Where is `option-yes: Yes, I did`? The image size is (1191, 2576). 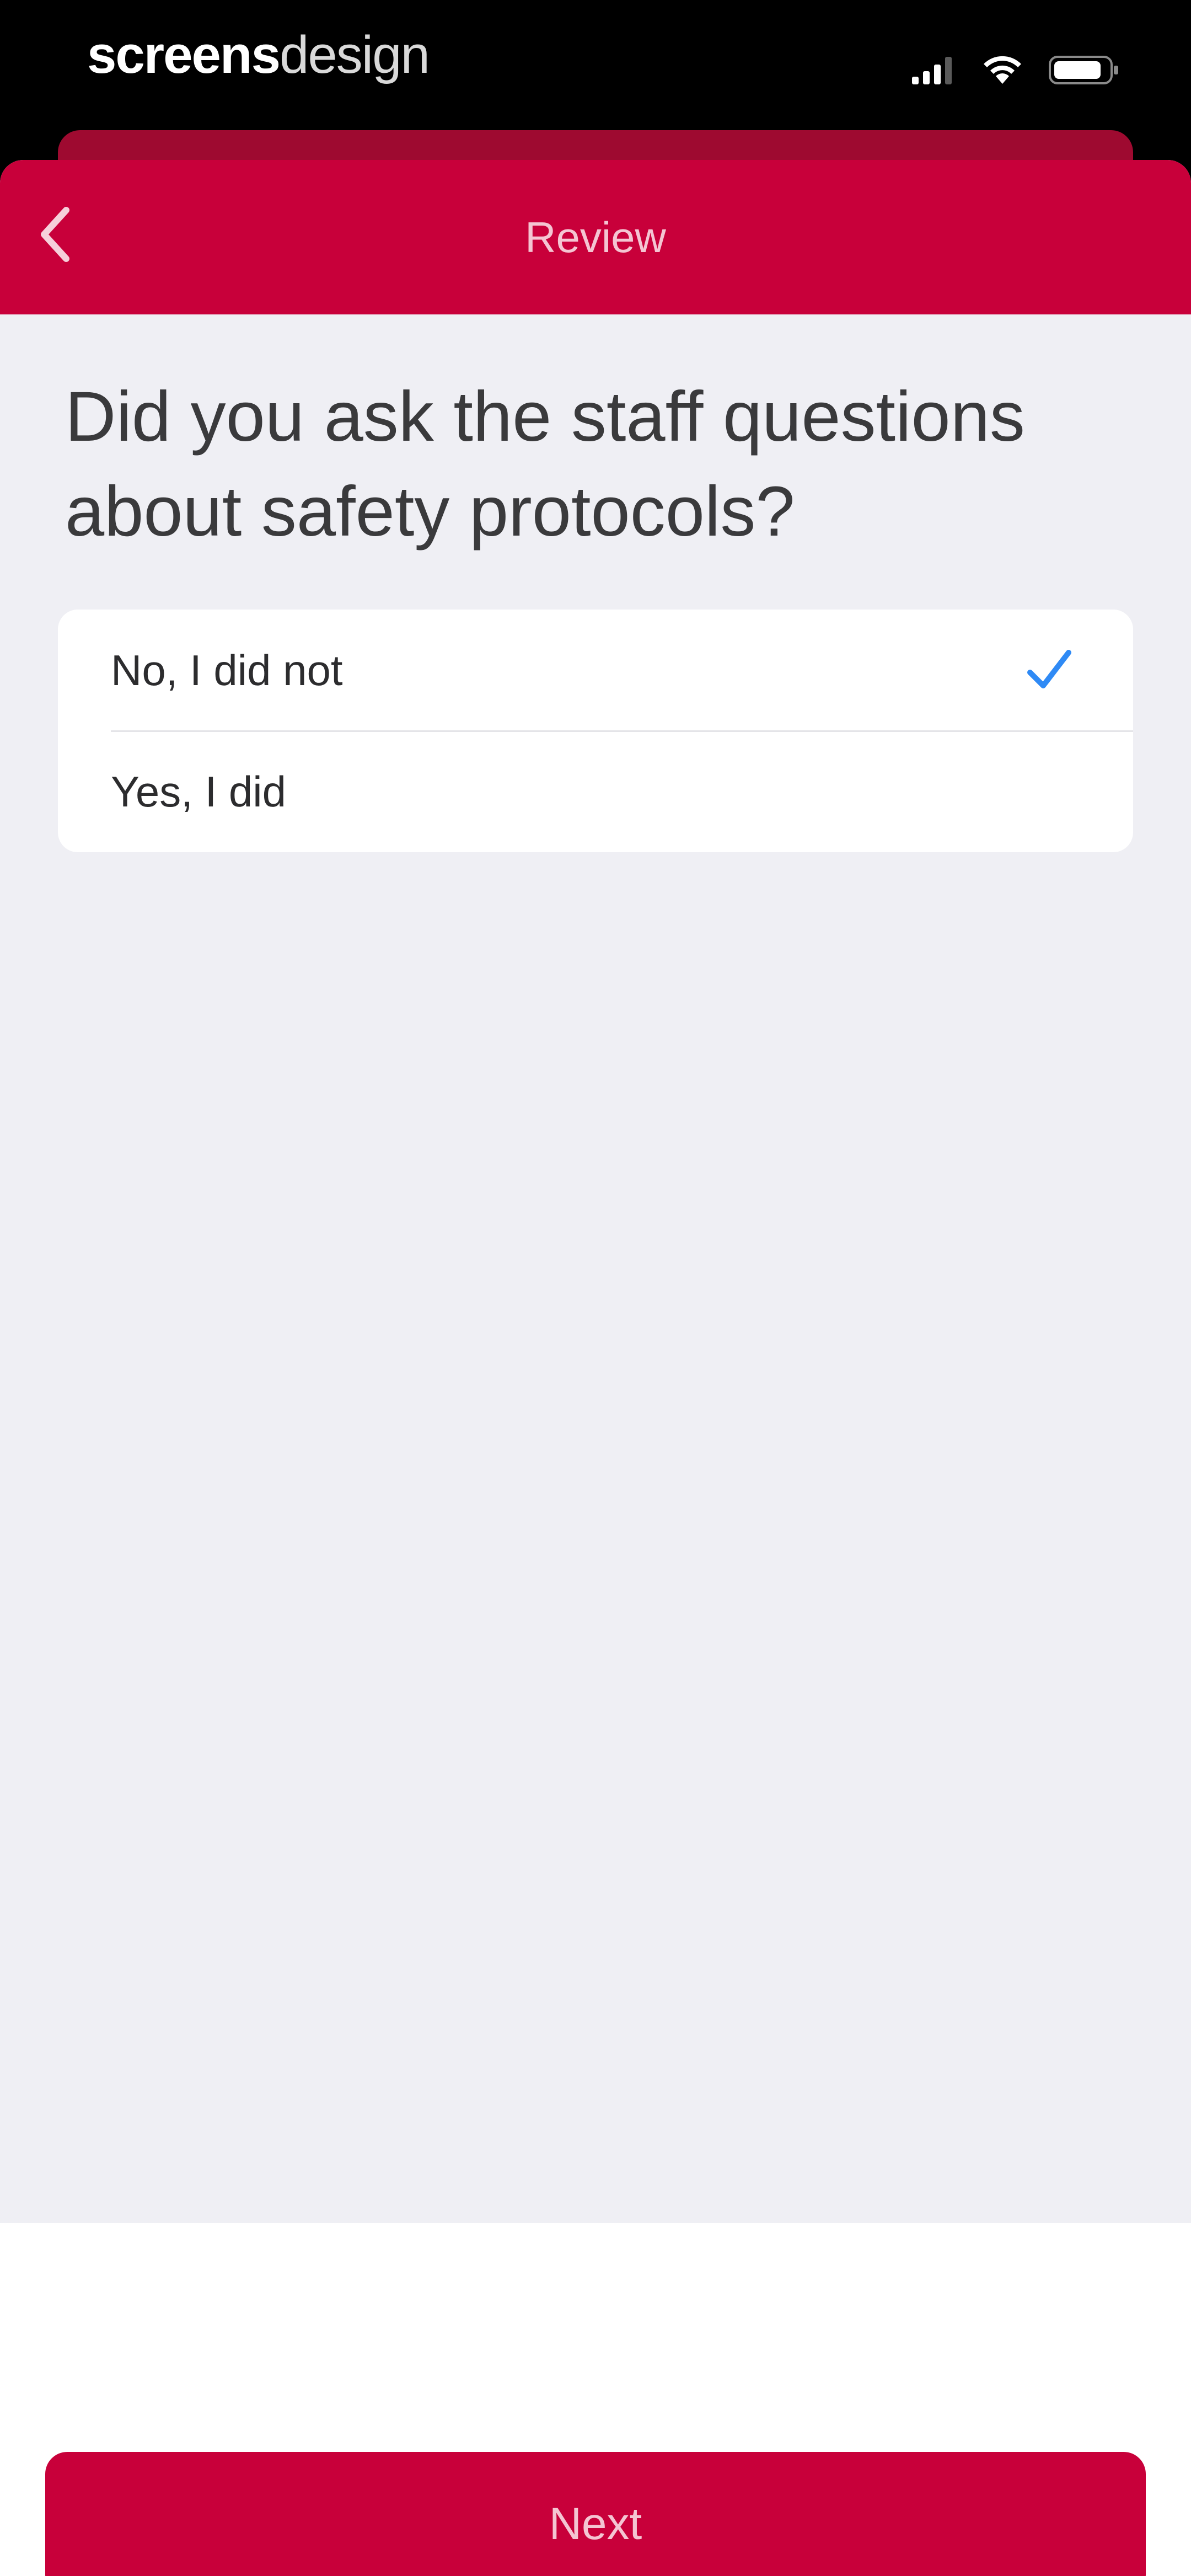 option-yes: Yes, I did is located at coordinates (595, 791).